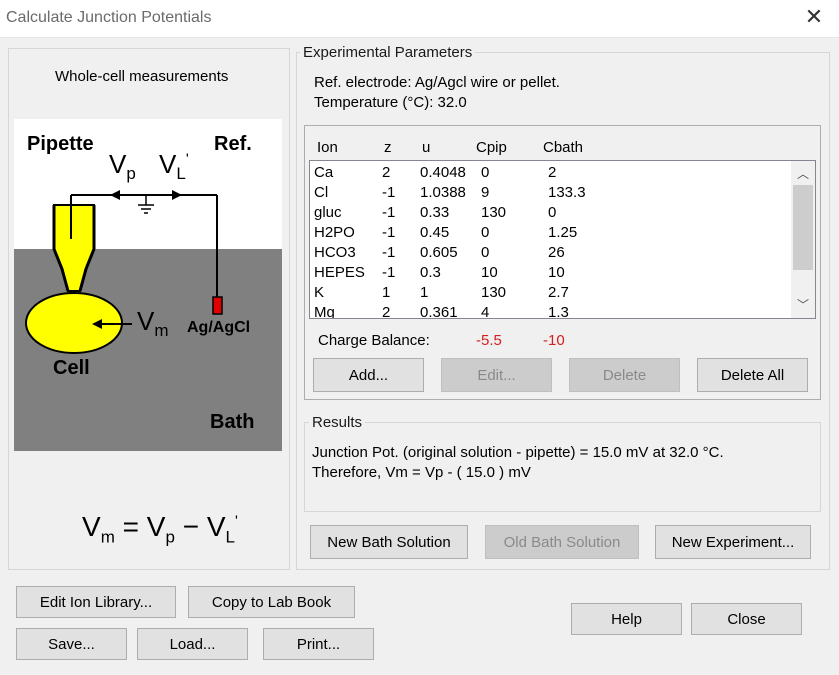 This screenshot has height=675, width=839. What do you see at coordinates (388, 52) in the screenshot?
I see `experimental-parameters-caption: Experimental Parameters` at bounding box center [388, 52].